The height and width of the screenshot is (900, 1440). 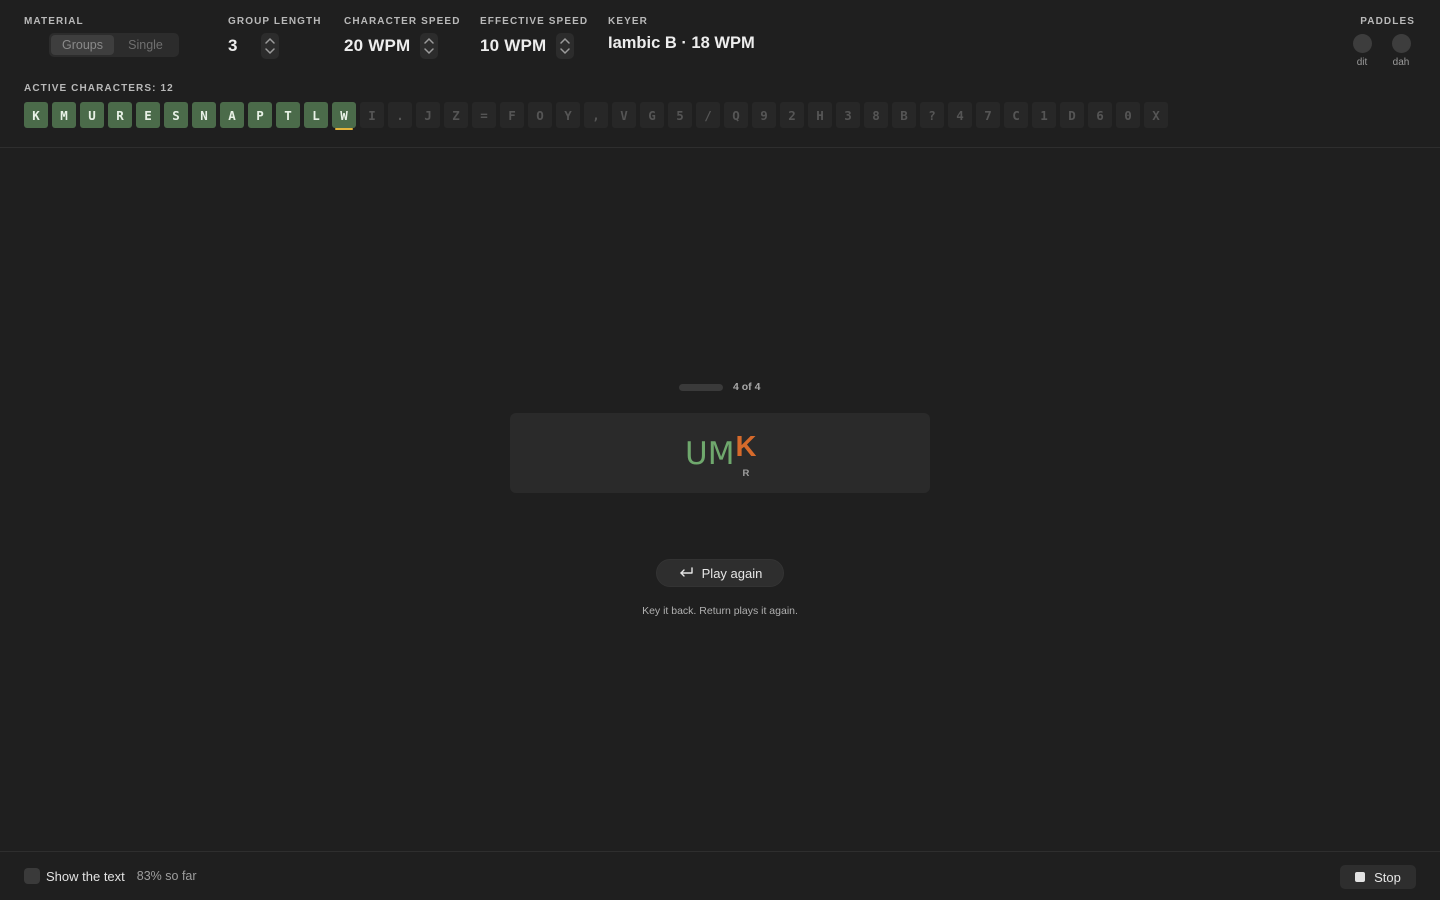 I want to click on character-chip: 6, so click(x=1100, y=115).